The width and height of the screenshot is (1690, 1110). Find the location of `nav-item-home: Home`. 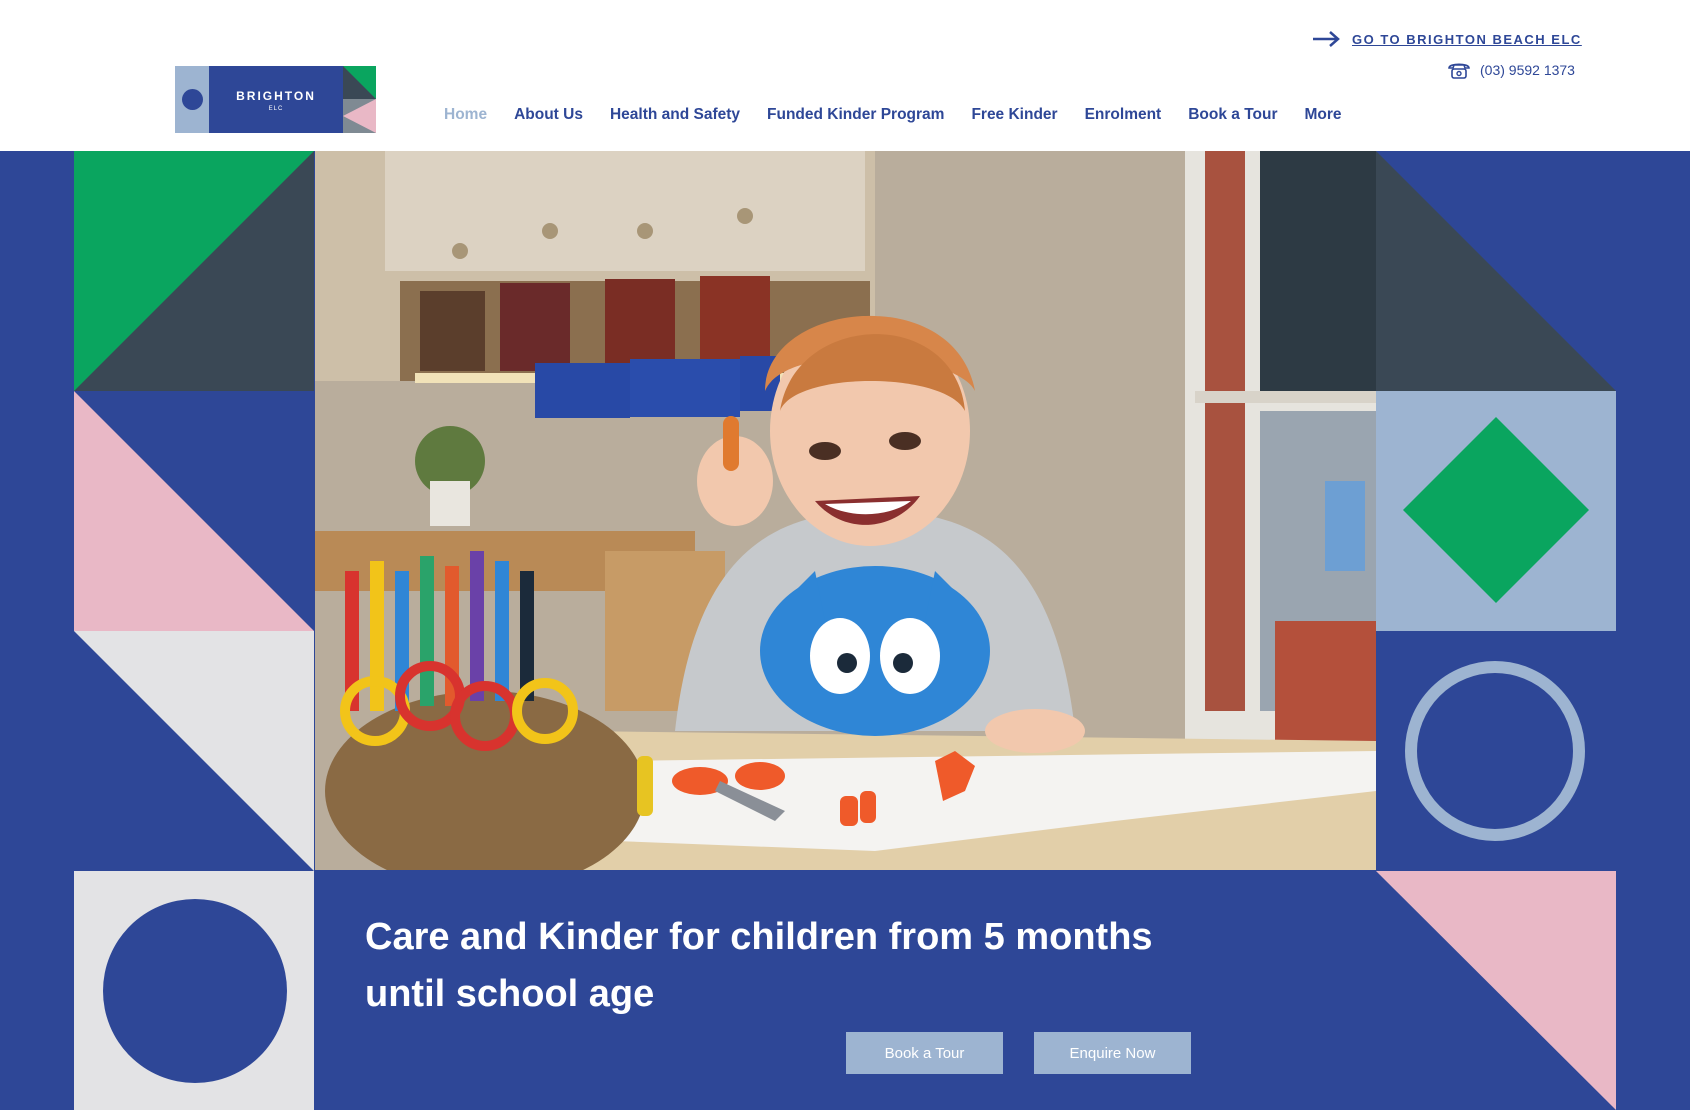

nav-item-home: Home is located at coordinates (465, 115).